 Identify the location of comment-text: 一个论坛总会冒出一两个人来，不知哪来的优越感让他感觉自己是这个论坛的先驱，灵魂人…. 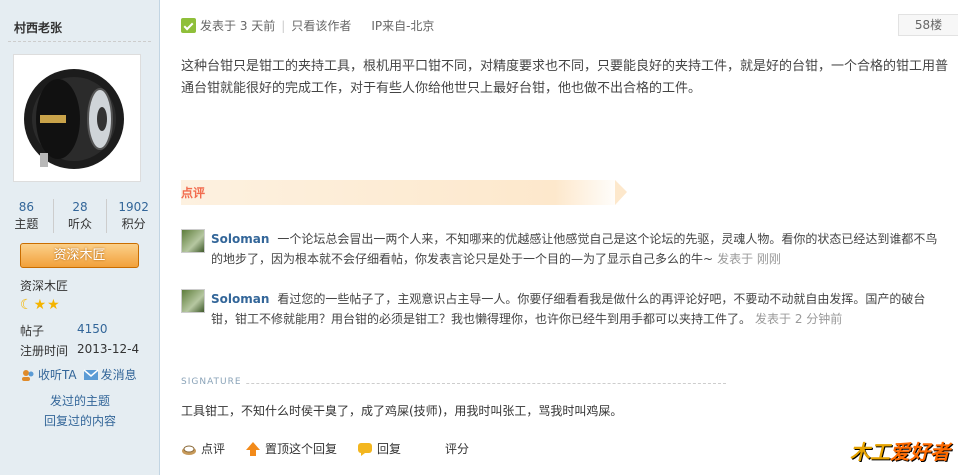
(574, 249).